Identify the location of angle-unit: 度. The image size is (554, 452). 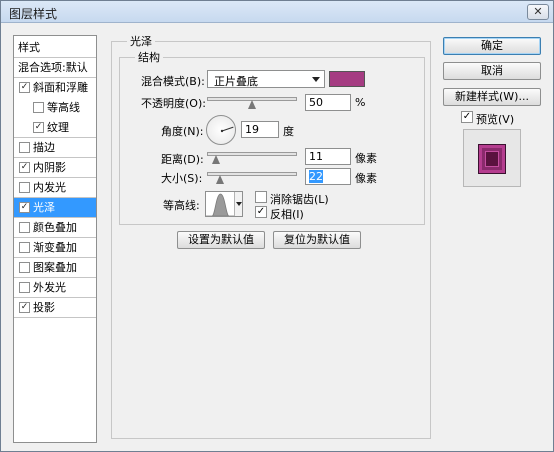
(288, 131).